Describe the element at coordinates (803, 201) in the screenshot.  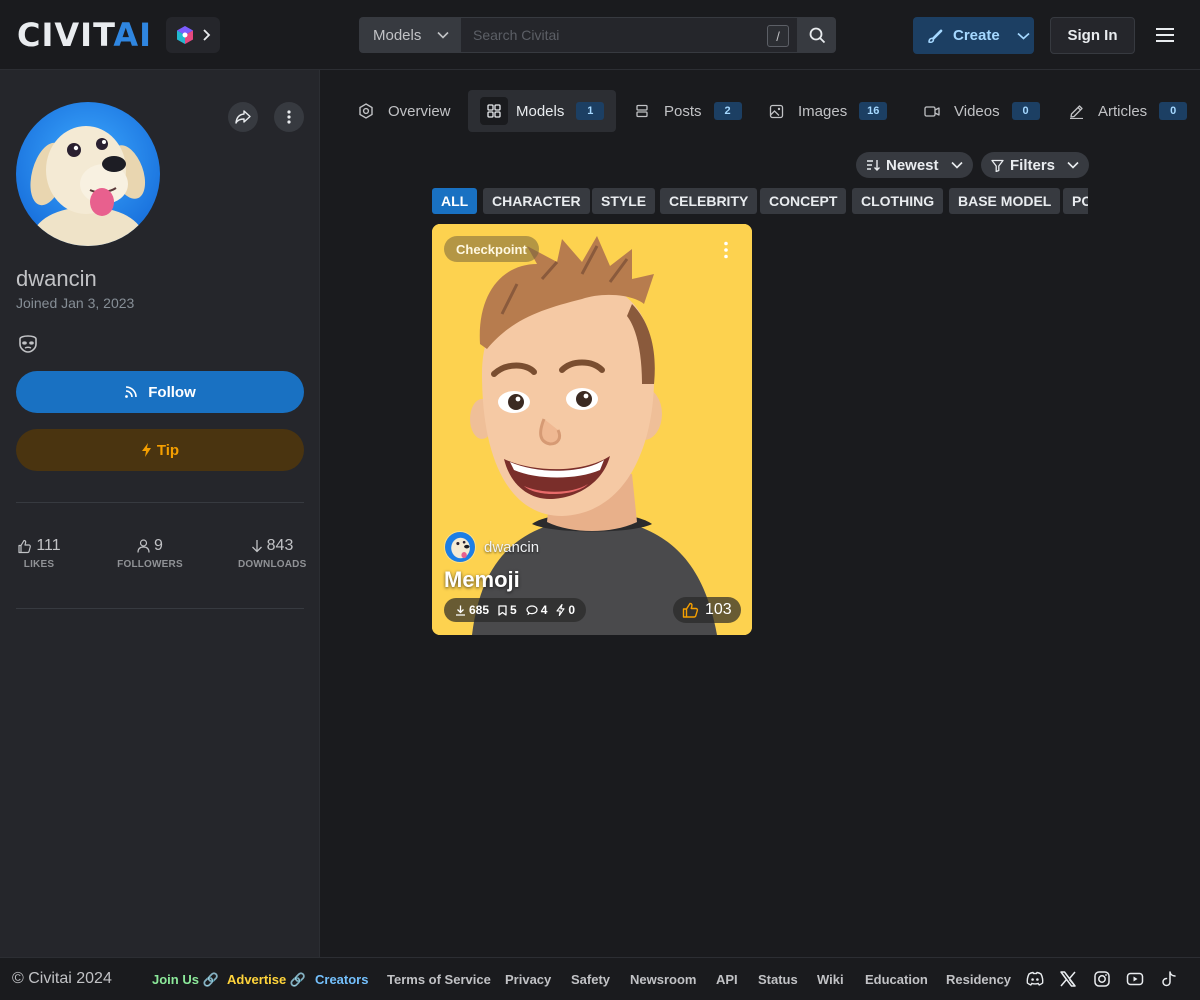
I see `chip-concept: CONCEPT` at that location.